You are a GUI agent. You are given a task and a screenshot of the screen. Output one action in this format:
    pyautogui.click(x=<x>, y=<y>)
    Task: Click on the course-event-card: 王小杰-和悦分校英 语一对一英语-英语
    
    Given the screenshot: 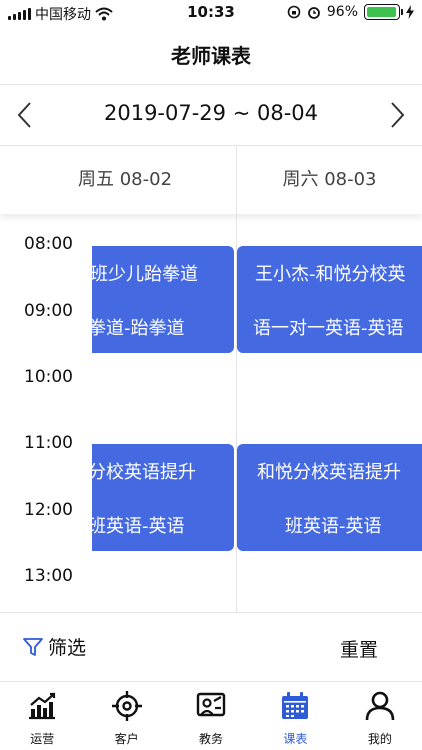 What is the action you would take?
    pyautogui.click(x=329, y=299)
    